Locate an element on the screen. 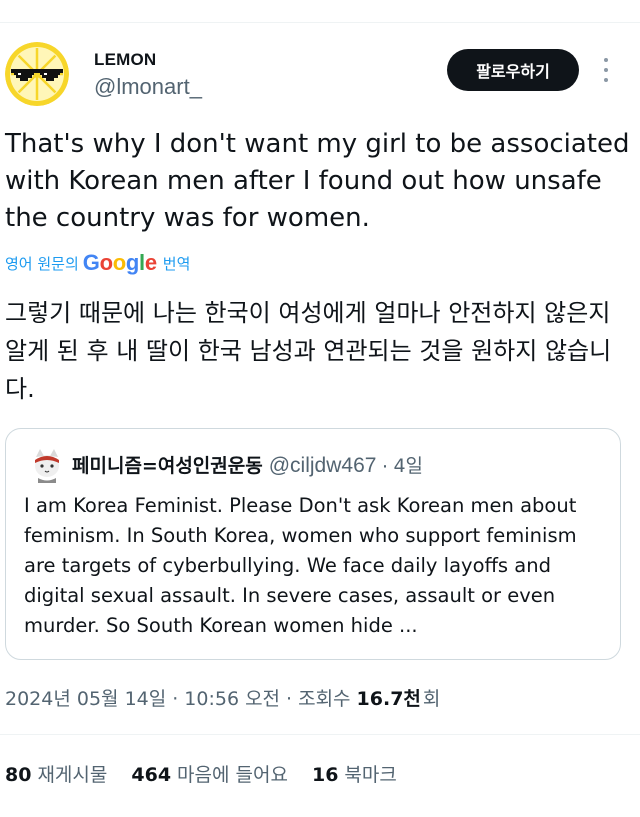 The image size is (640, 817). views-prefix: 조회수 is located at coordinates (324, 699).